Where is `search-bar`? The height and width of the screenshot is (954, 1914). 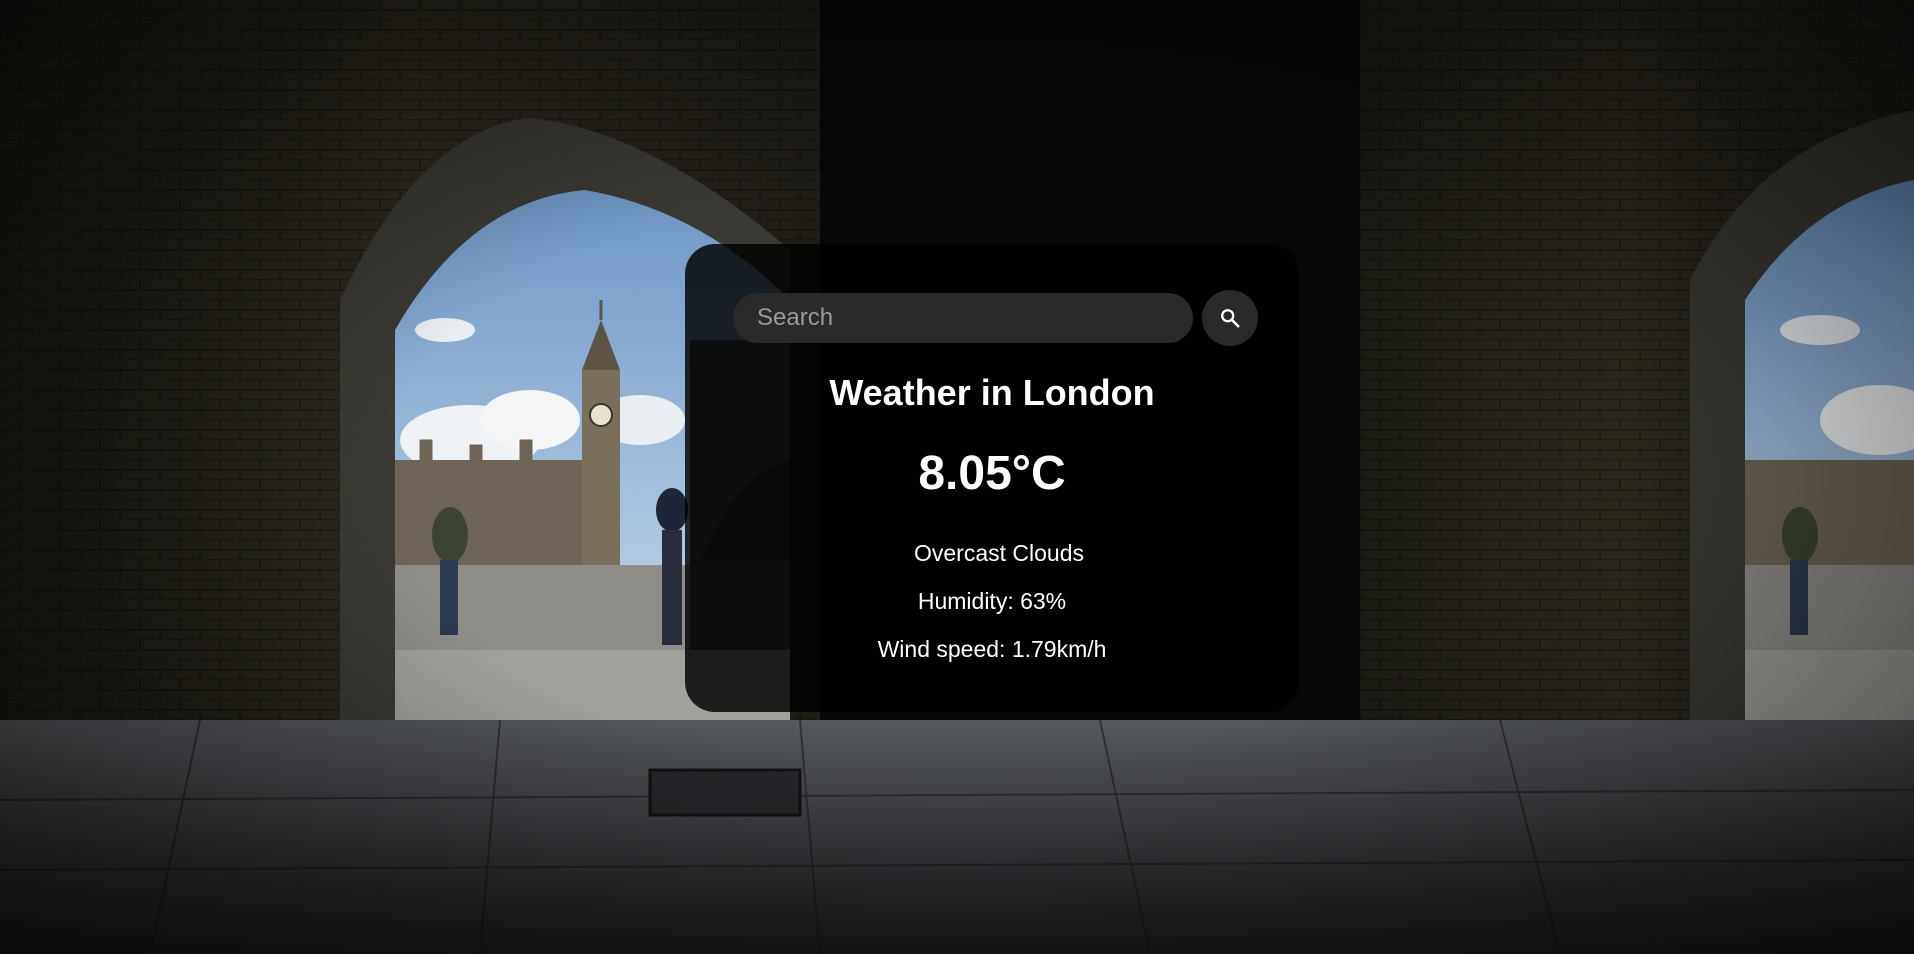 search-bar is located at coordinates (995, 318).